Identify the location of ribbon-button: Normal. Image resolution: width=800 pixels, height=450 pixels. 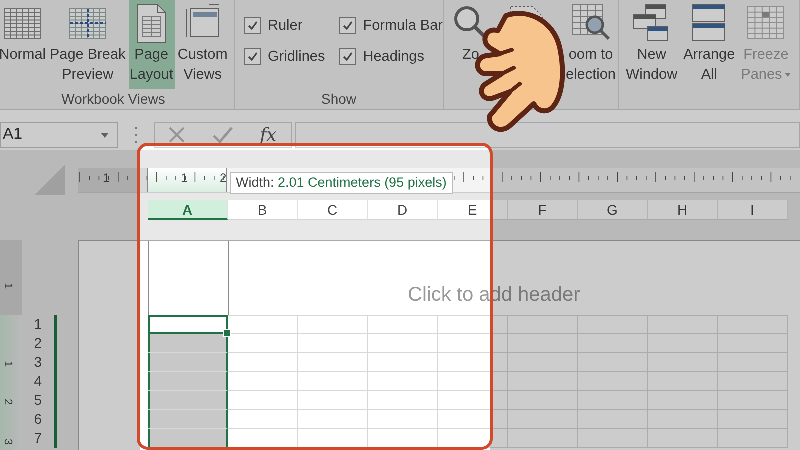
(24, 34).